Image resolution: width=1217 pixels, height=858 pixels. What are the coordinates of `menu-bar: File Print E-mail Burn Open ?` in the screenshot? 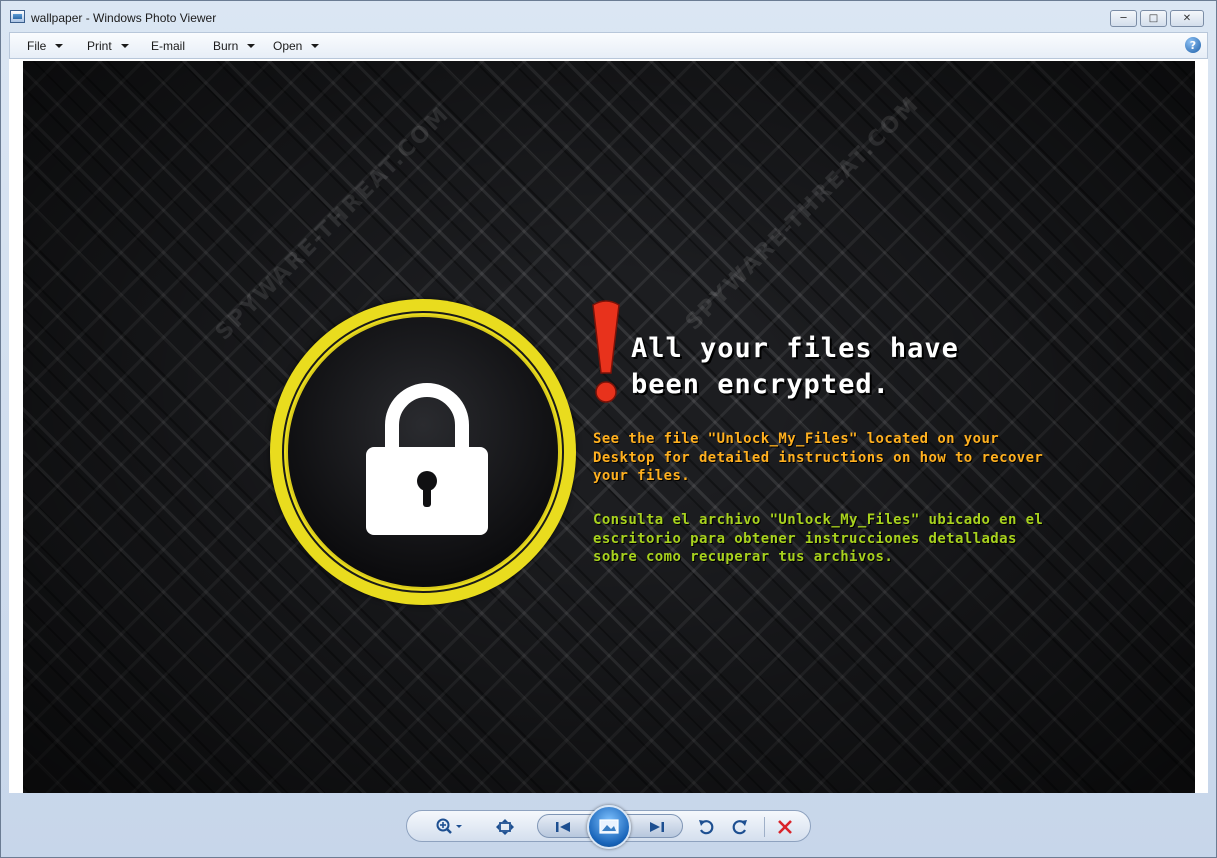 It's located at (608, 45).